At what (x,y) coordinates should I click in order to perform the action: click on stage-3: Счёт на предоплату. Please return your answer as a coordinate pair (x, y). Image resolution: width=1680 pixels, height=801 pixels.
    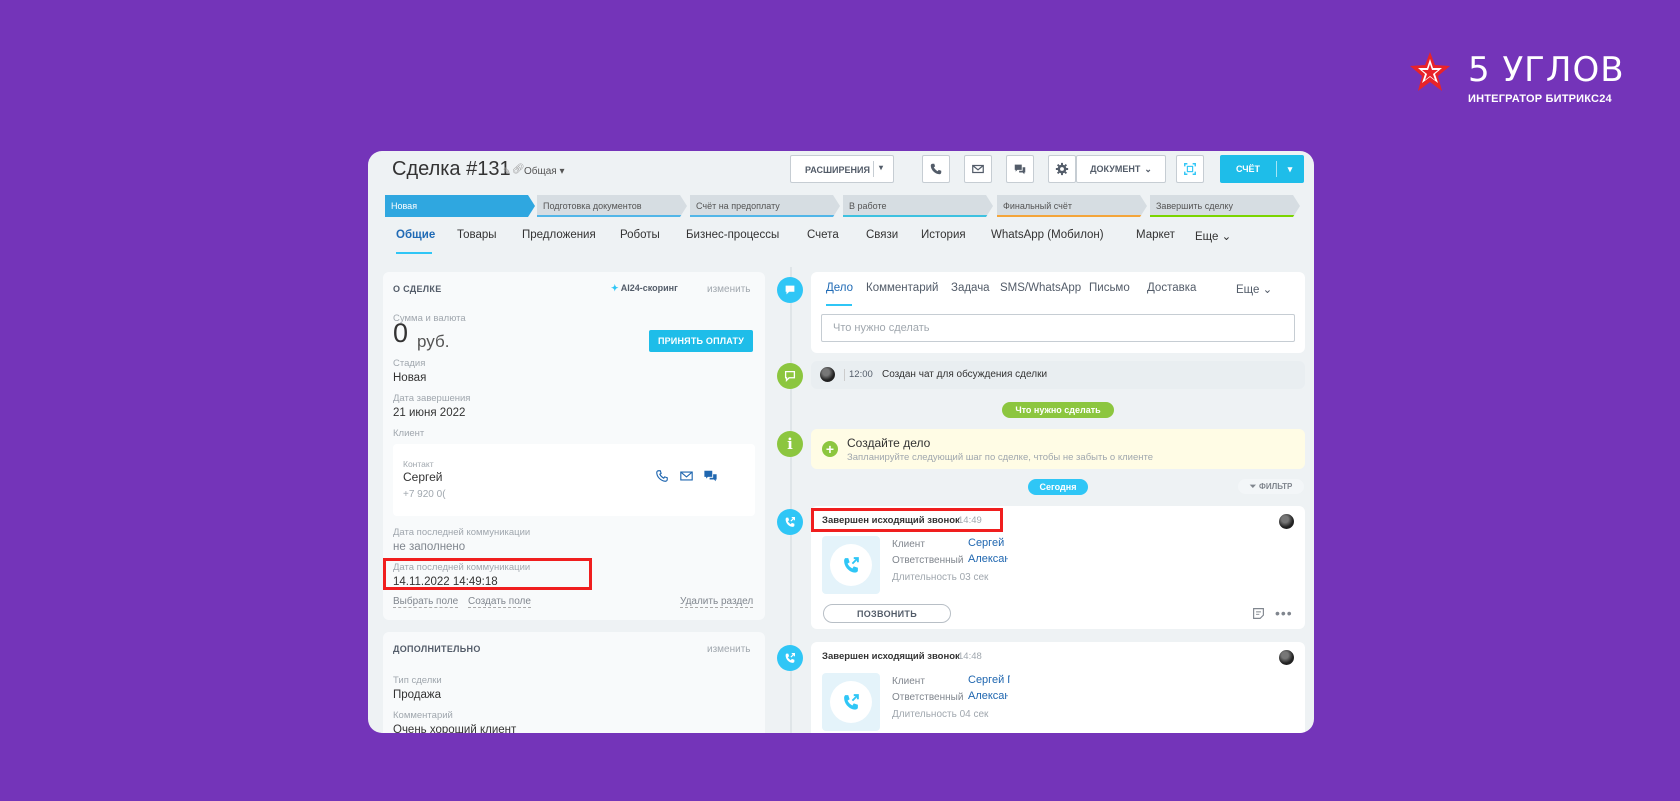
    Looking at the image, I should click on (765, 206).